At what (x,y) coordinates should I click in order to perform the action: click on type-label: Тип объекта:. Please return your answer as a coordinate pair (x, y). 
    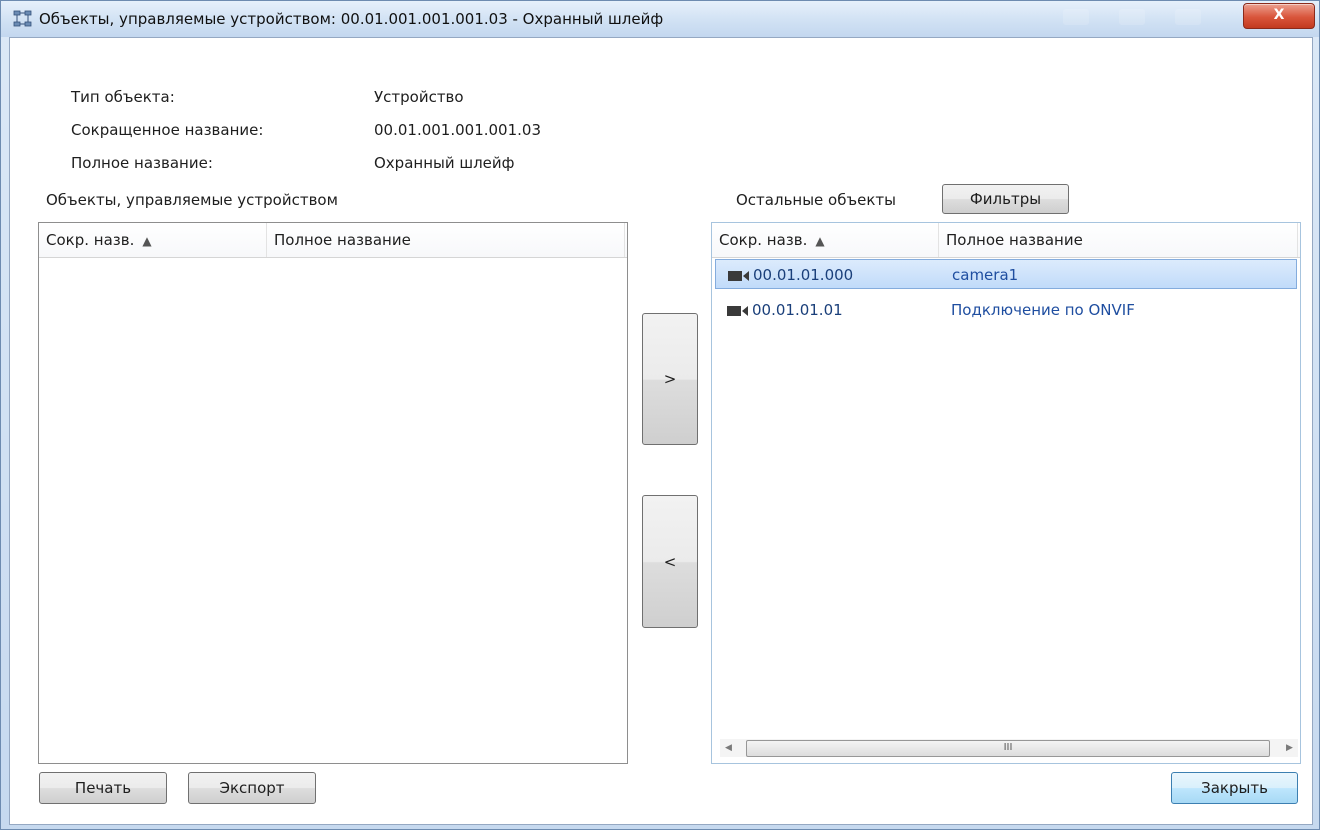
    Looking at the image, I should click on (123, 97).